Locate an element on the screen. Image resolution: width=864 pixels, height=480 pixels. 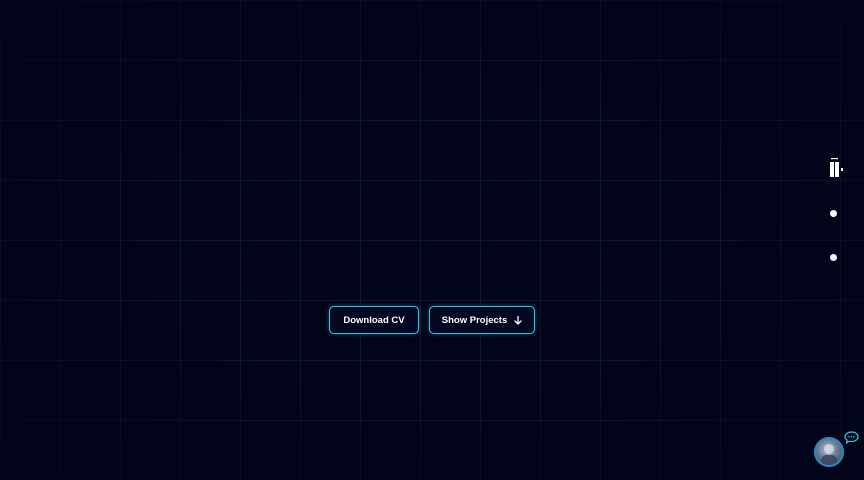
chat-bubble-icon is located at coordinates (851, 438).